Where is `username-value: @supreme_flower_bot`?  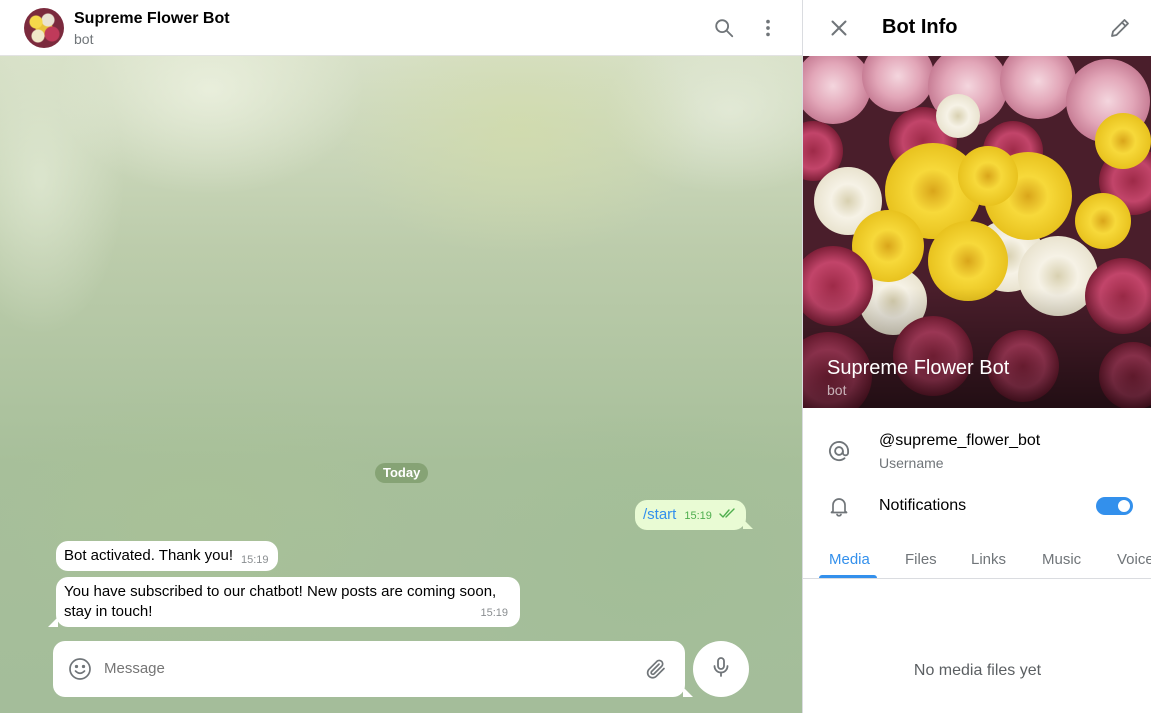 username-value: @supreme_flower_bot is located at coordinates (959, 441).